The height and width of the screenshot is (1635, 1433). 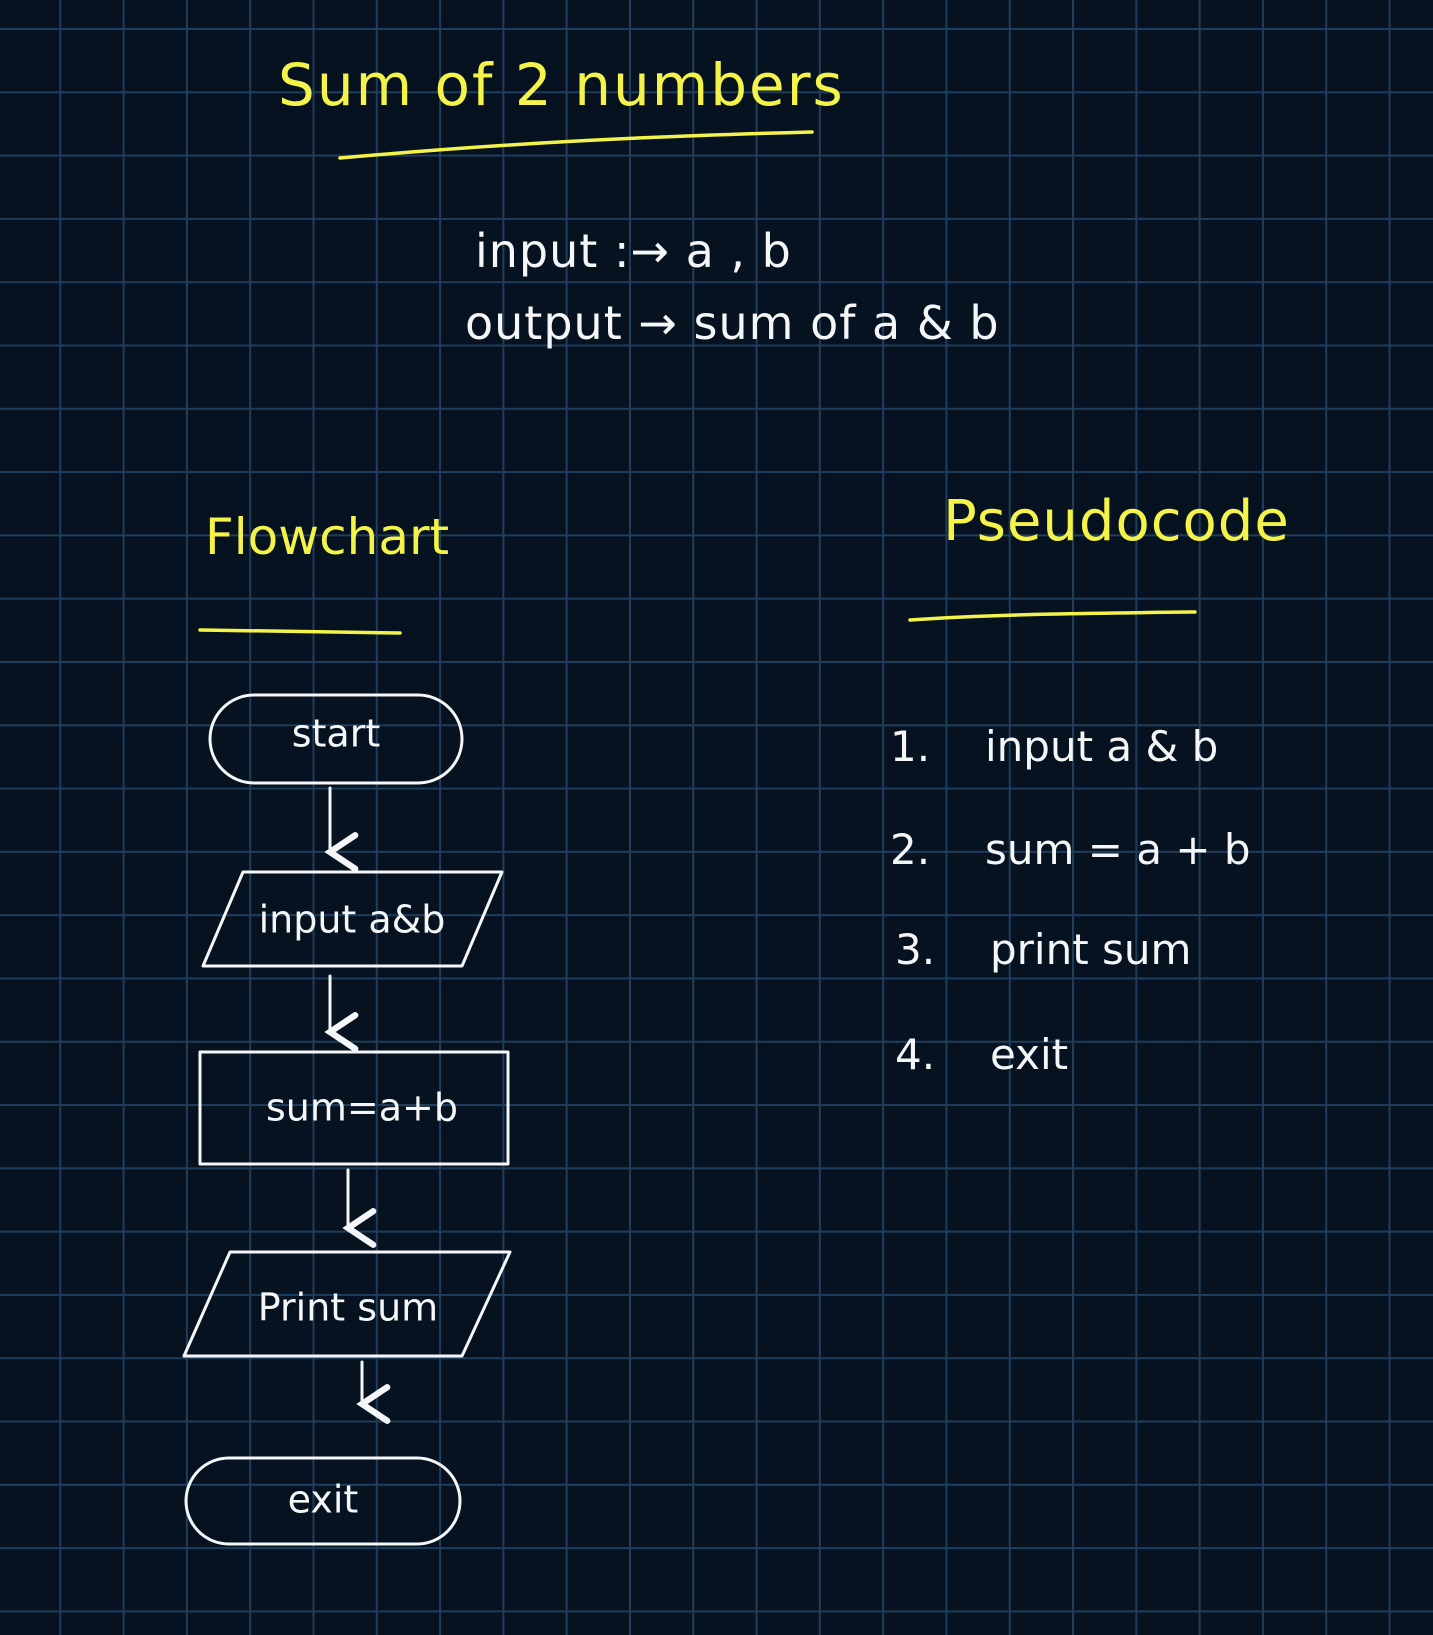 I want to click on flowchart-underline, so click(x=300, y=631).